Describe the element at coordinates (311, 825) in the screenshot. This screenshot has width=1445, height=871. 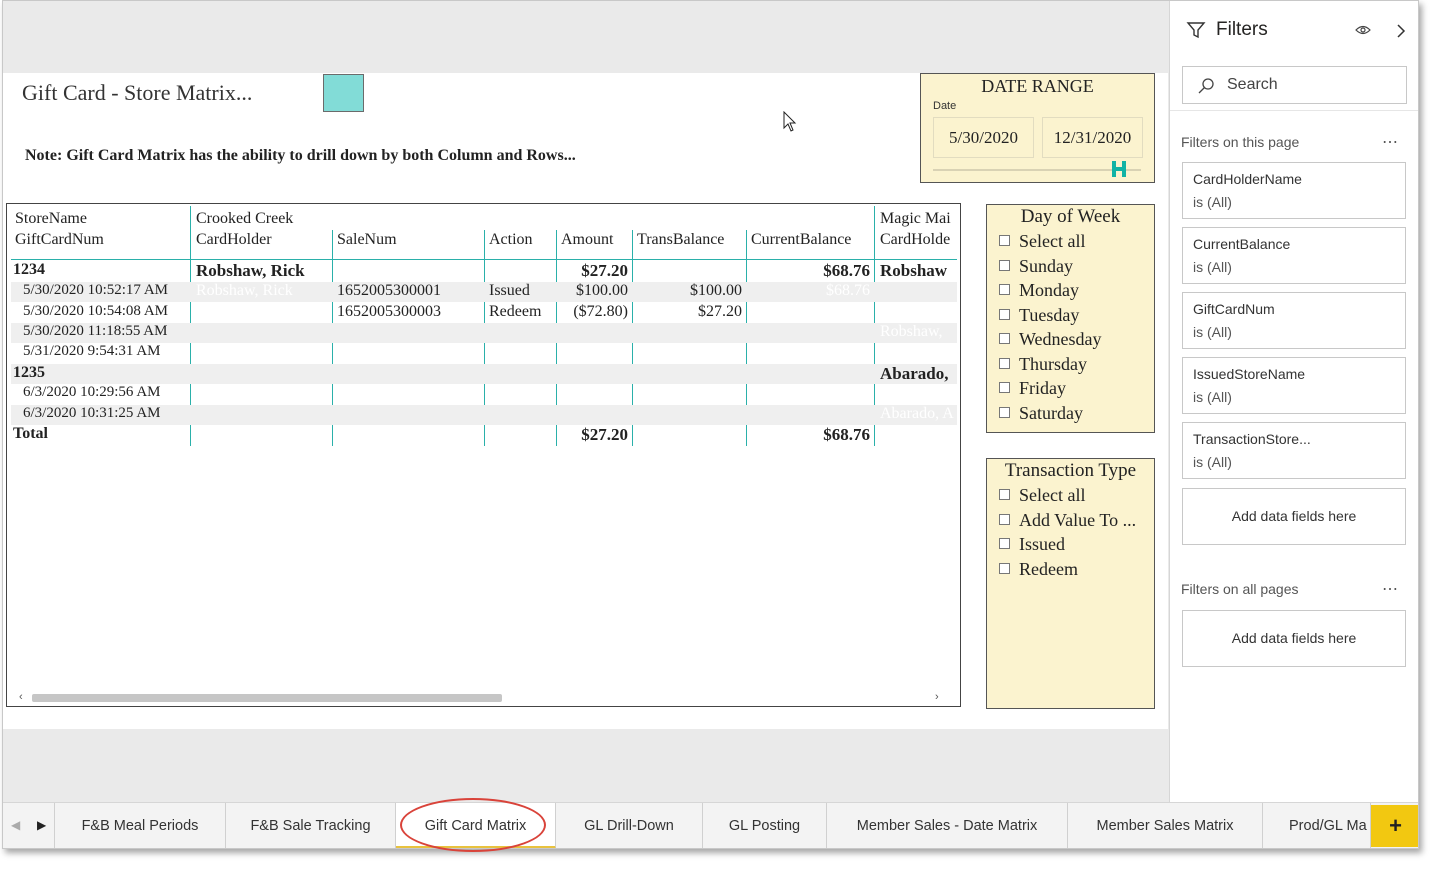
I see `tab-fb-sale-tracking: F&B Sale Tracking` at that location.